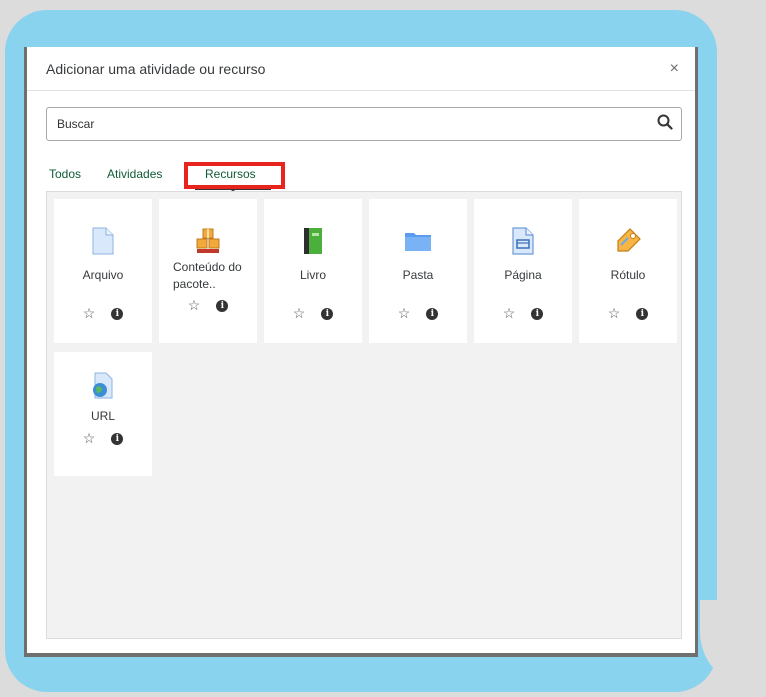 The height and width of the screenshot is (697, 766). I want to click on package-icon, so click(208, 243).